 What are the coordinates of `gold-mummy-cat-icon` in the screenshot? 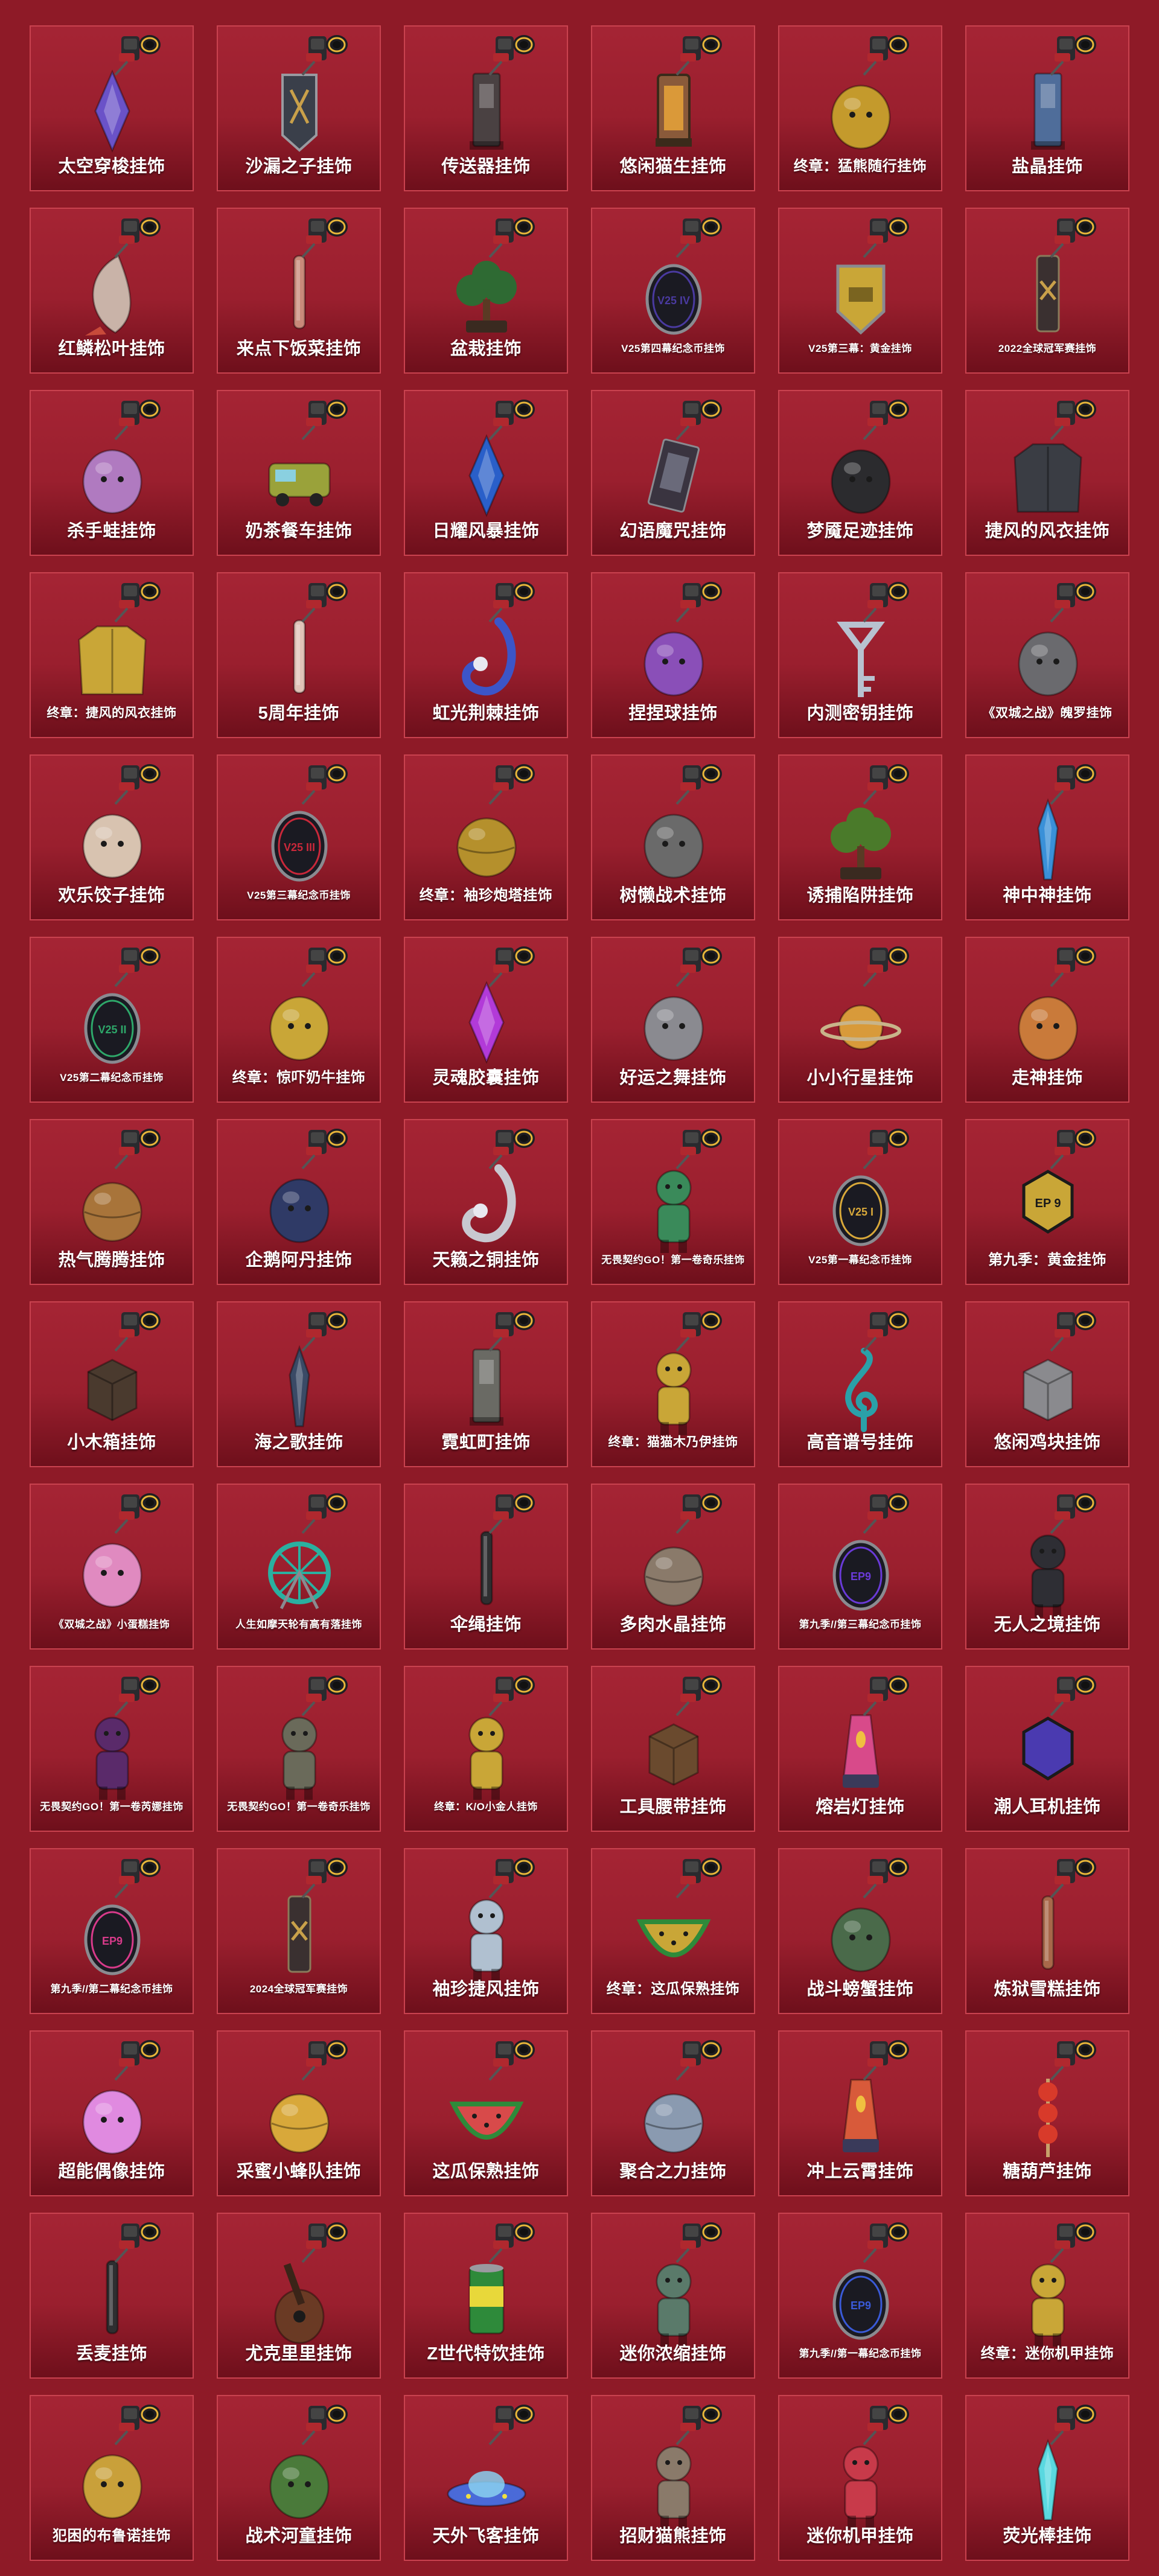 It's located at (689, 1373).